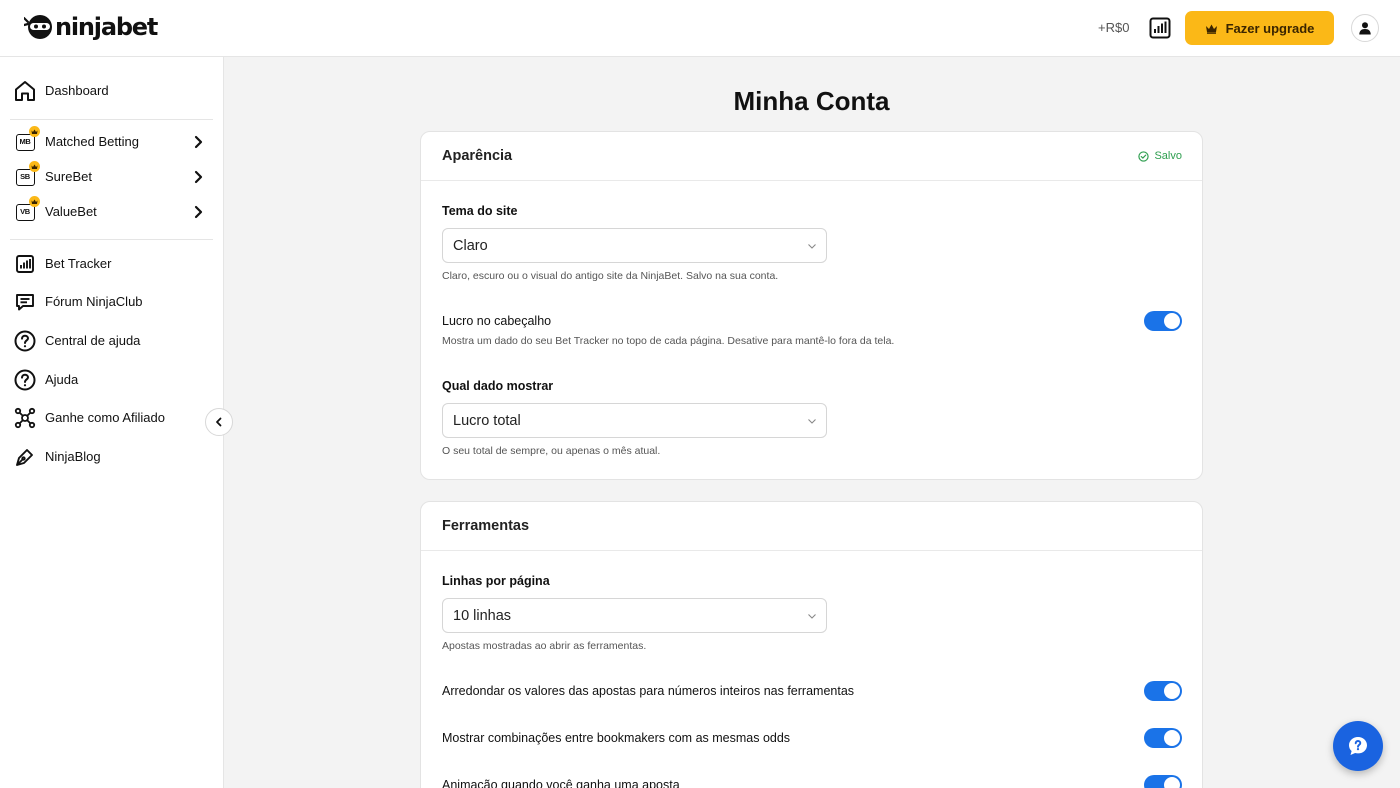 Image resolution: width=1400 pixels, height=788 pixels. Describe the element at coordinates (482, 616) in the screenshot. I see `rows-value: 10 linhas` at that location.